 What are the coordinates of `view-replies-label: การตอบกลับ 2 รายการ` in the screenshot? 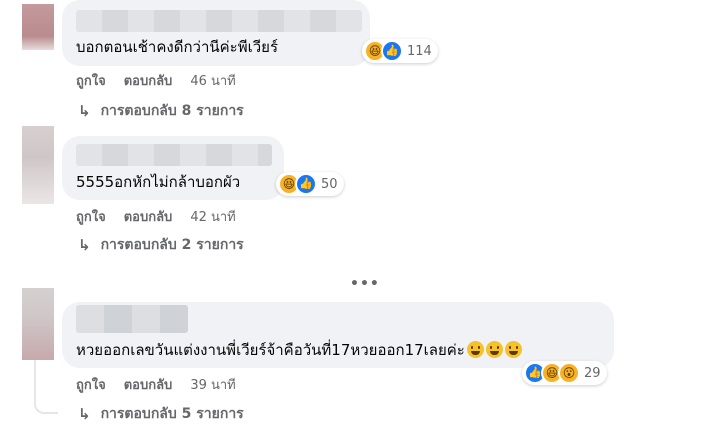 It's located at (172, 245).